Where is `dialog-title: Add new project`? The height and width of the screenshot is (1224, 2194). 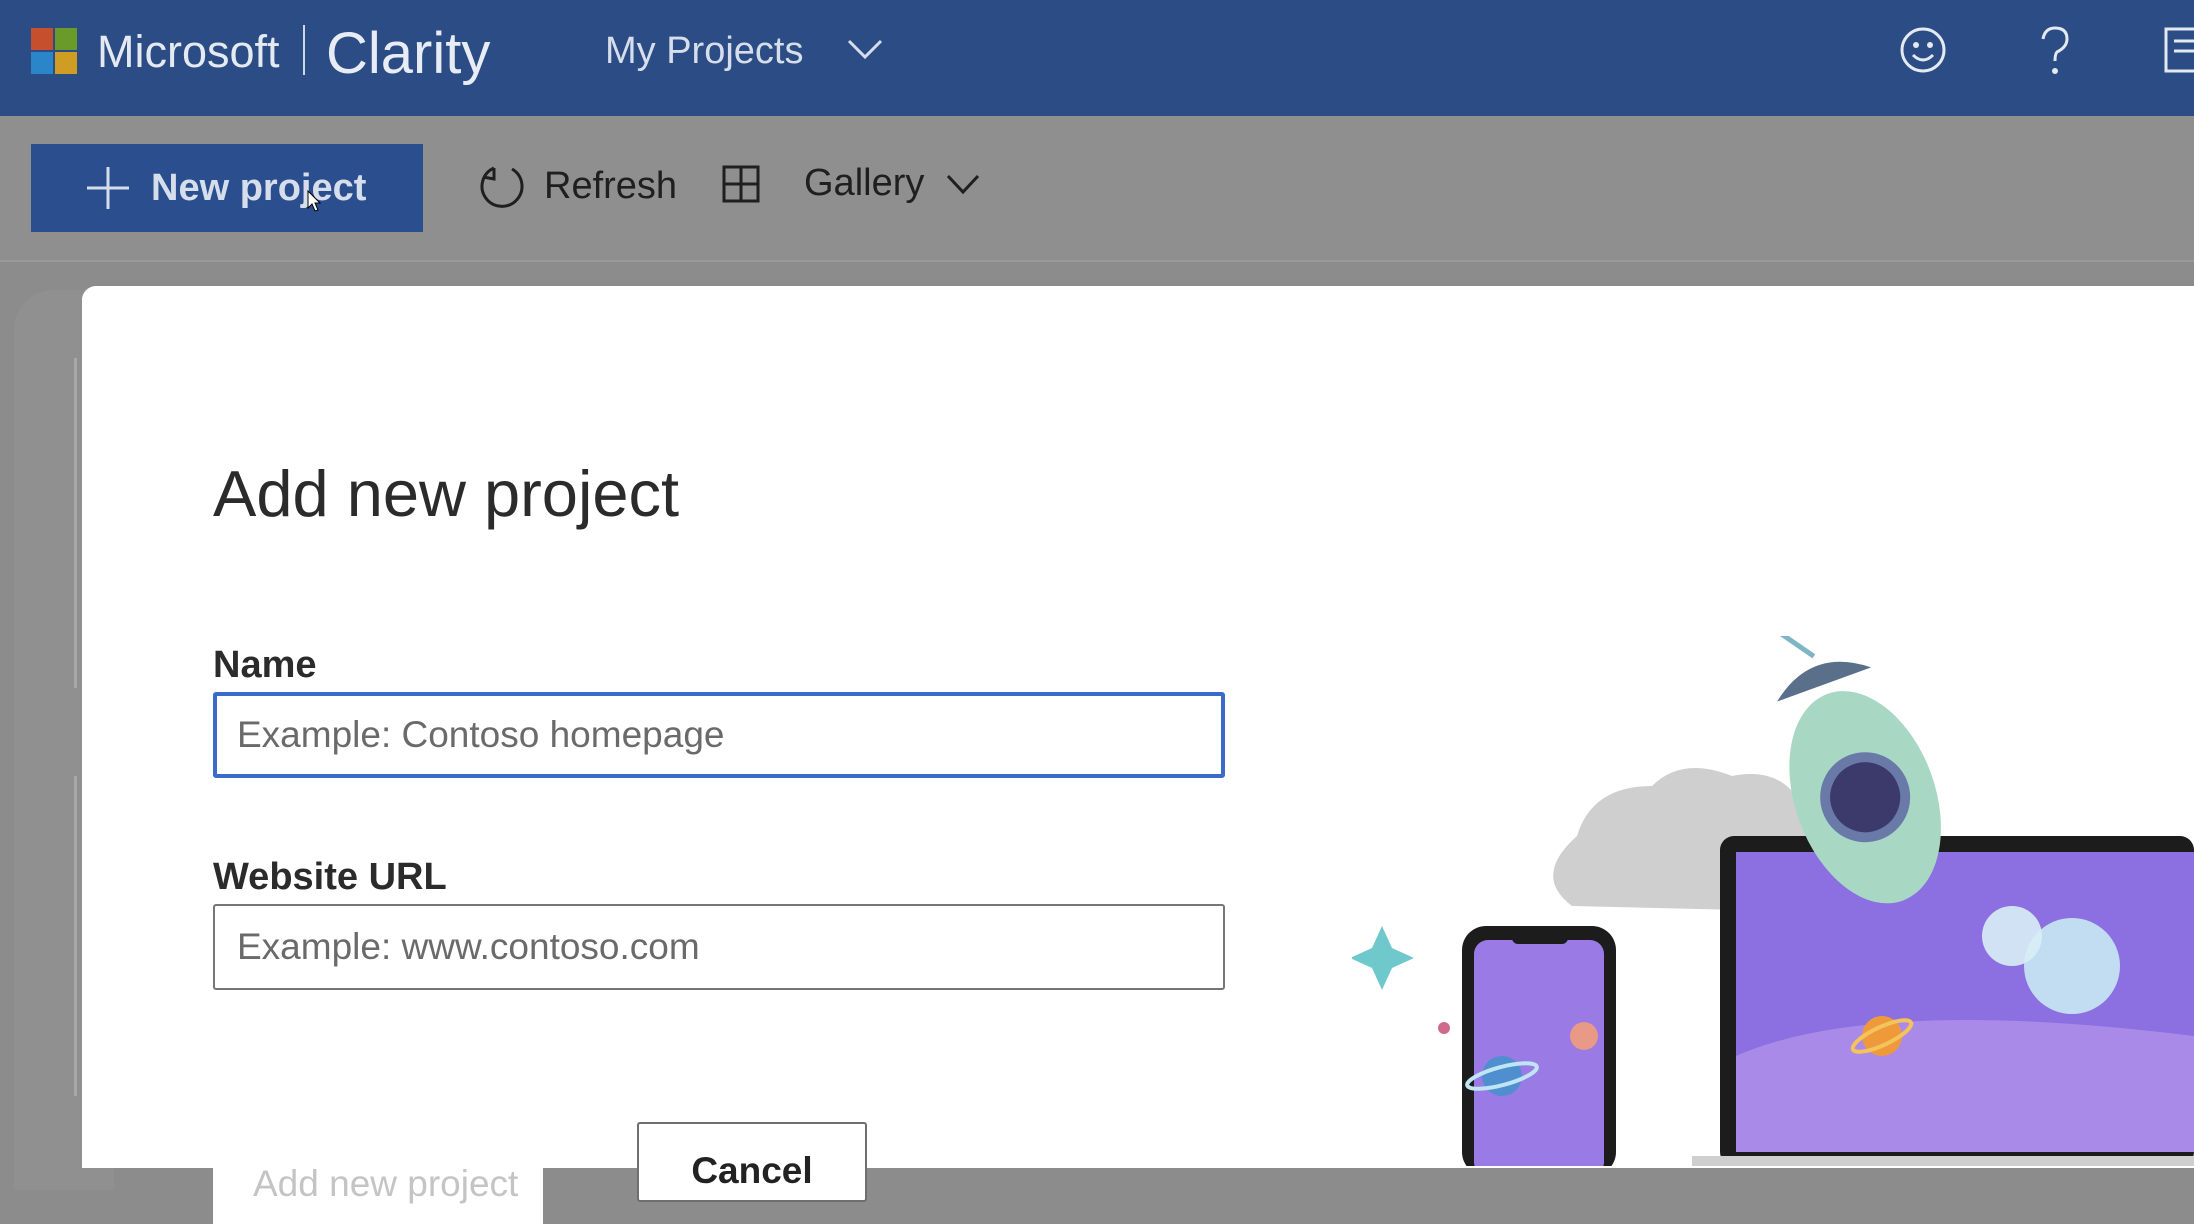 dialog-title: Add new project is located at coordinates (446, 493).